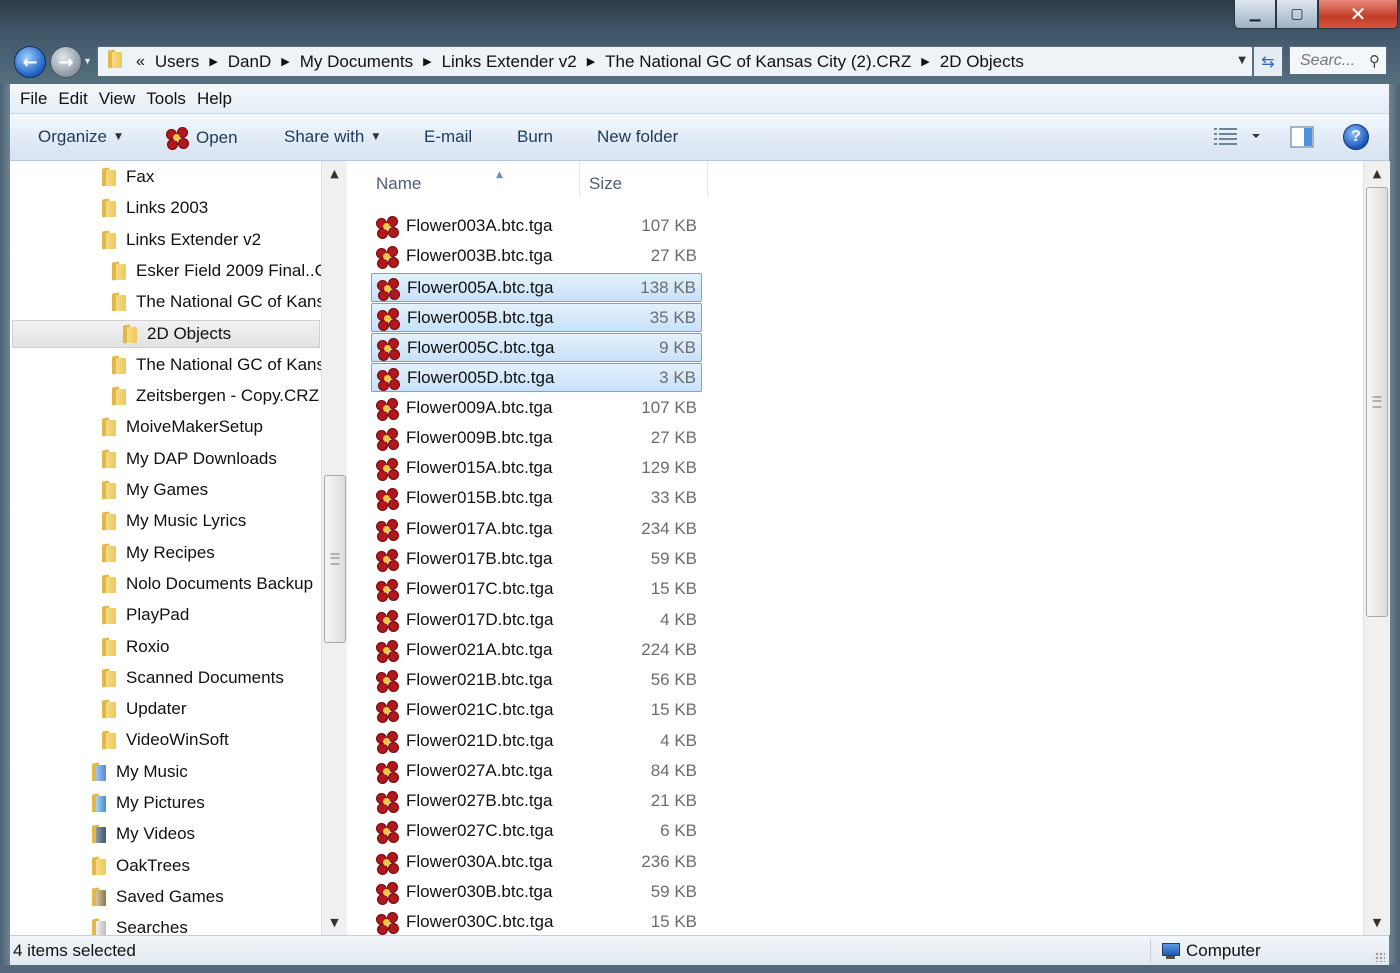 Image resolution: width=1400 pixels, height=973 pixels. I want to click on minimize-button: ▁, so click(1255, 14).